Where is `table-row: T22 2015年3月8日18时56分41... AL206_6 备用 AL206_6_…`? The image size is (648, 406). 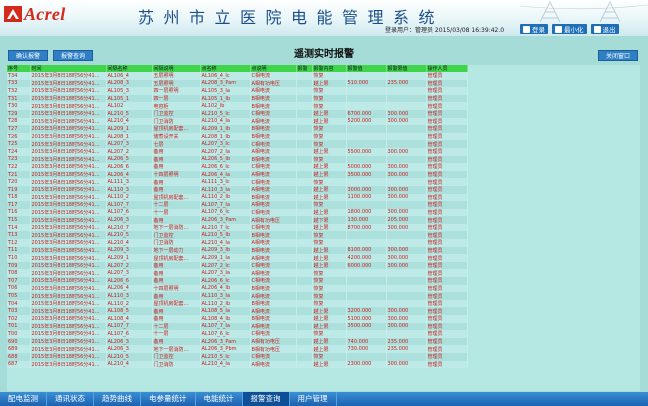 table-row: T22 2015年3月8日18时56分41... AL206_6 备用 AL206_6_… is located at coordinates (237, 167).